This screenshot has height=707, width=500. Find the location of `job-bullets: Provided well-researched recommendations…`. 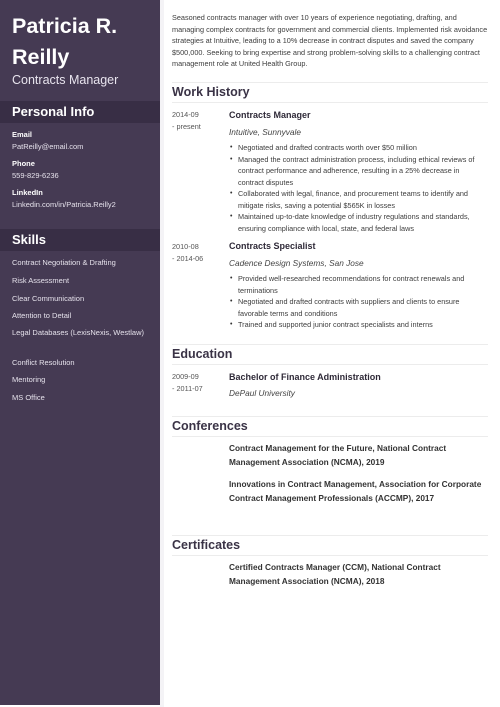

job-bullets: Provided well-researched recommendations… is located at coordinates (358, 302).